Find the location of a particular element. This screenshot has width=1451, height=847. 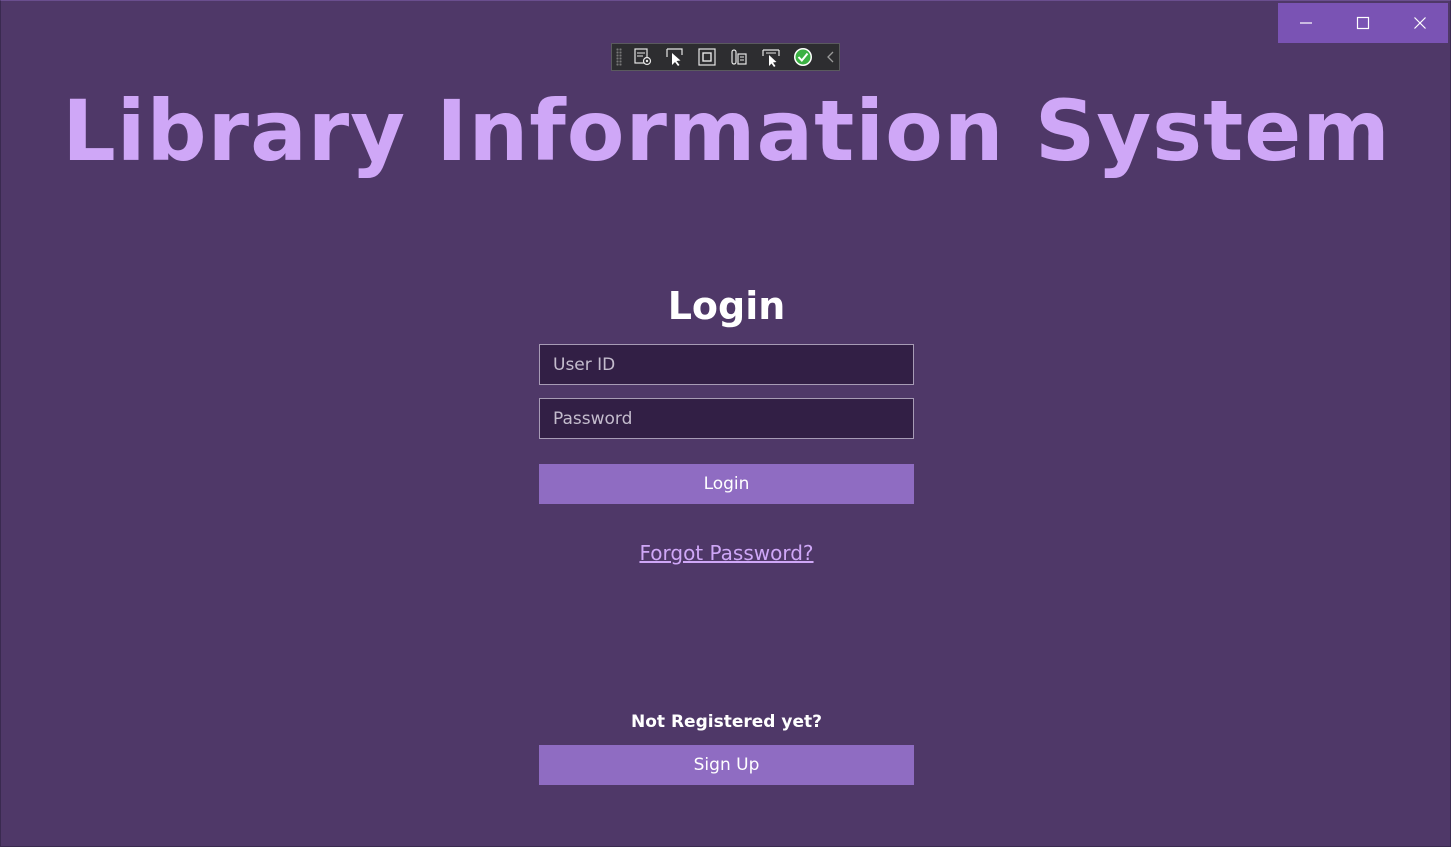

track-focus-button is located at coordinates (739, 57).